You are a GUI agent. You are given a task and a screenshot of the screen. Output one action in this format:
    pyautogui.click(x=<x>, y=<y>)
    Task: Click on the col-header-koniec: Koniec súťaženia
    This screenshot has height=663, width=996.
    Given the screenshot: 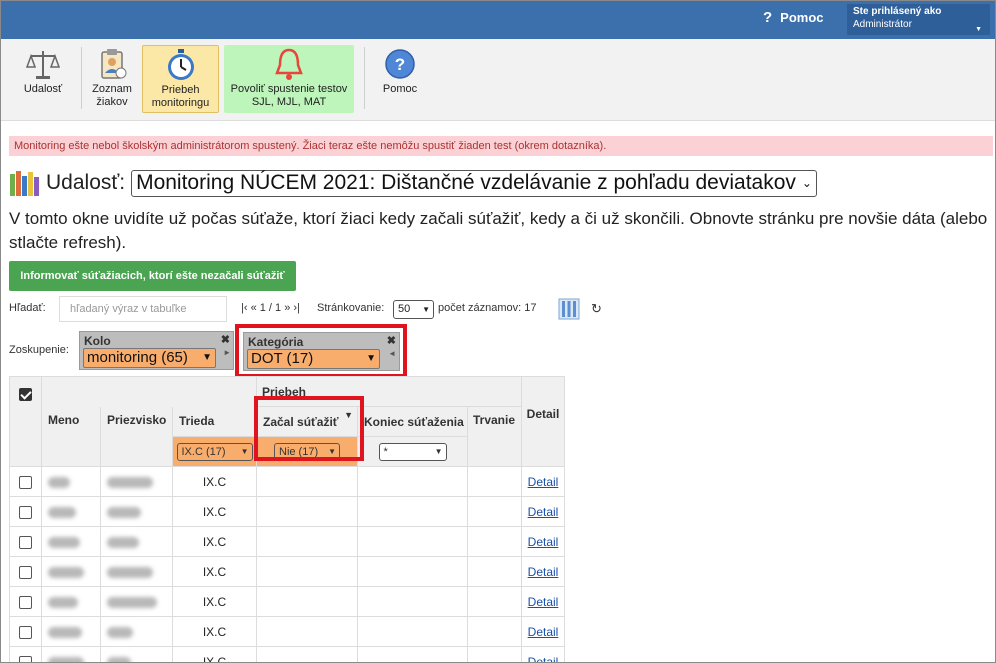 What is the action you would take?
    pyautogui.click(x=412, y=421)
    